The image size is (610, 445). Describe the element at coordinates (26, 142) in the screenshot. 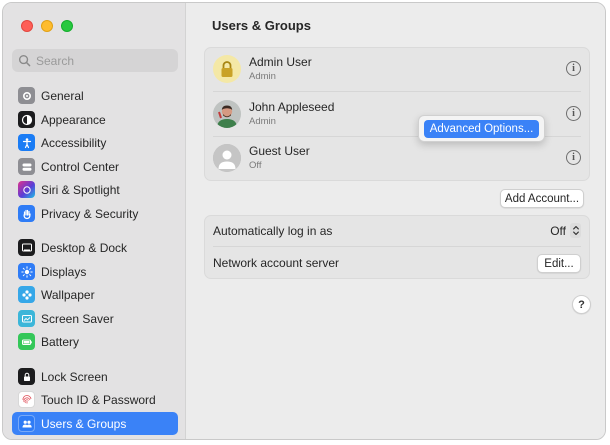

I see `accessibility-icon` at that location.